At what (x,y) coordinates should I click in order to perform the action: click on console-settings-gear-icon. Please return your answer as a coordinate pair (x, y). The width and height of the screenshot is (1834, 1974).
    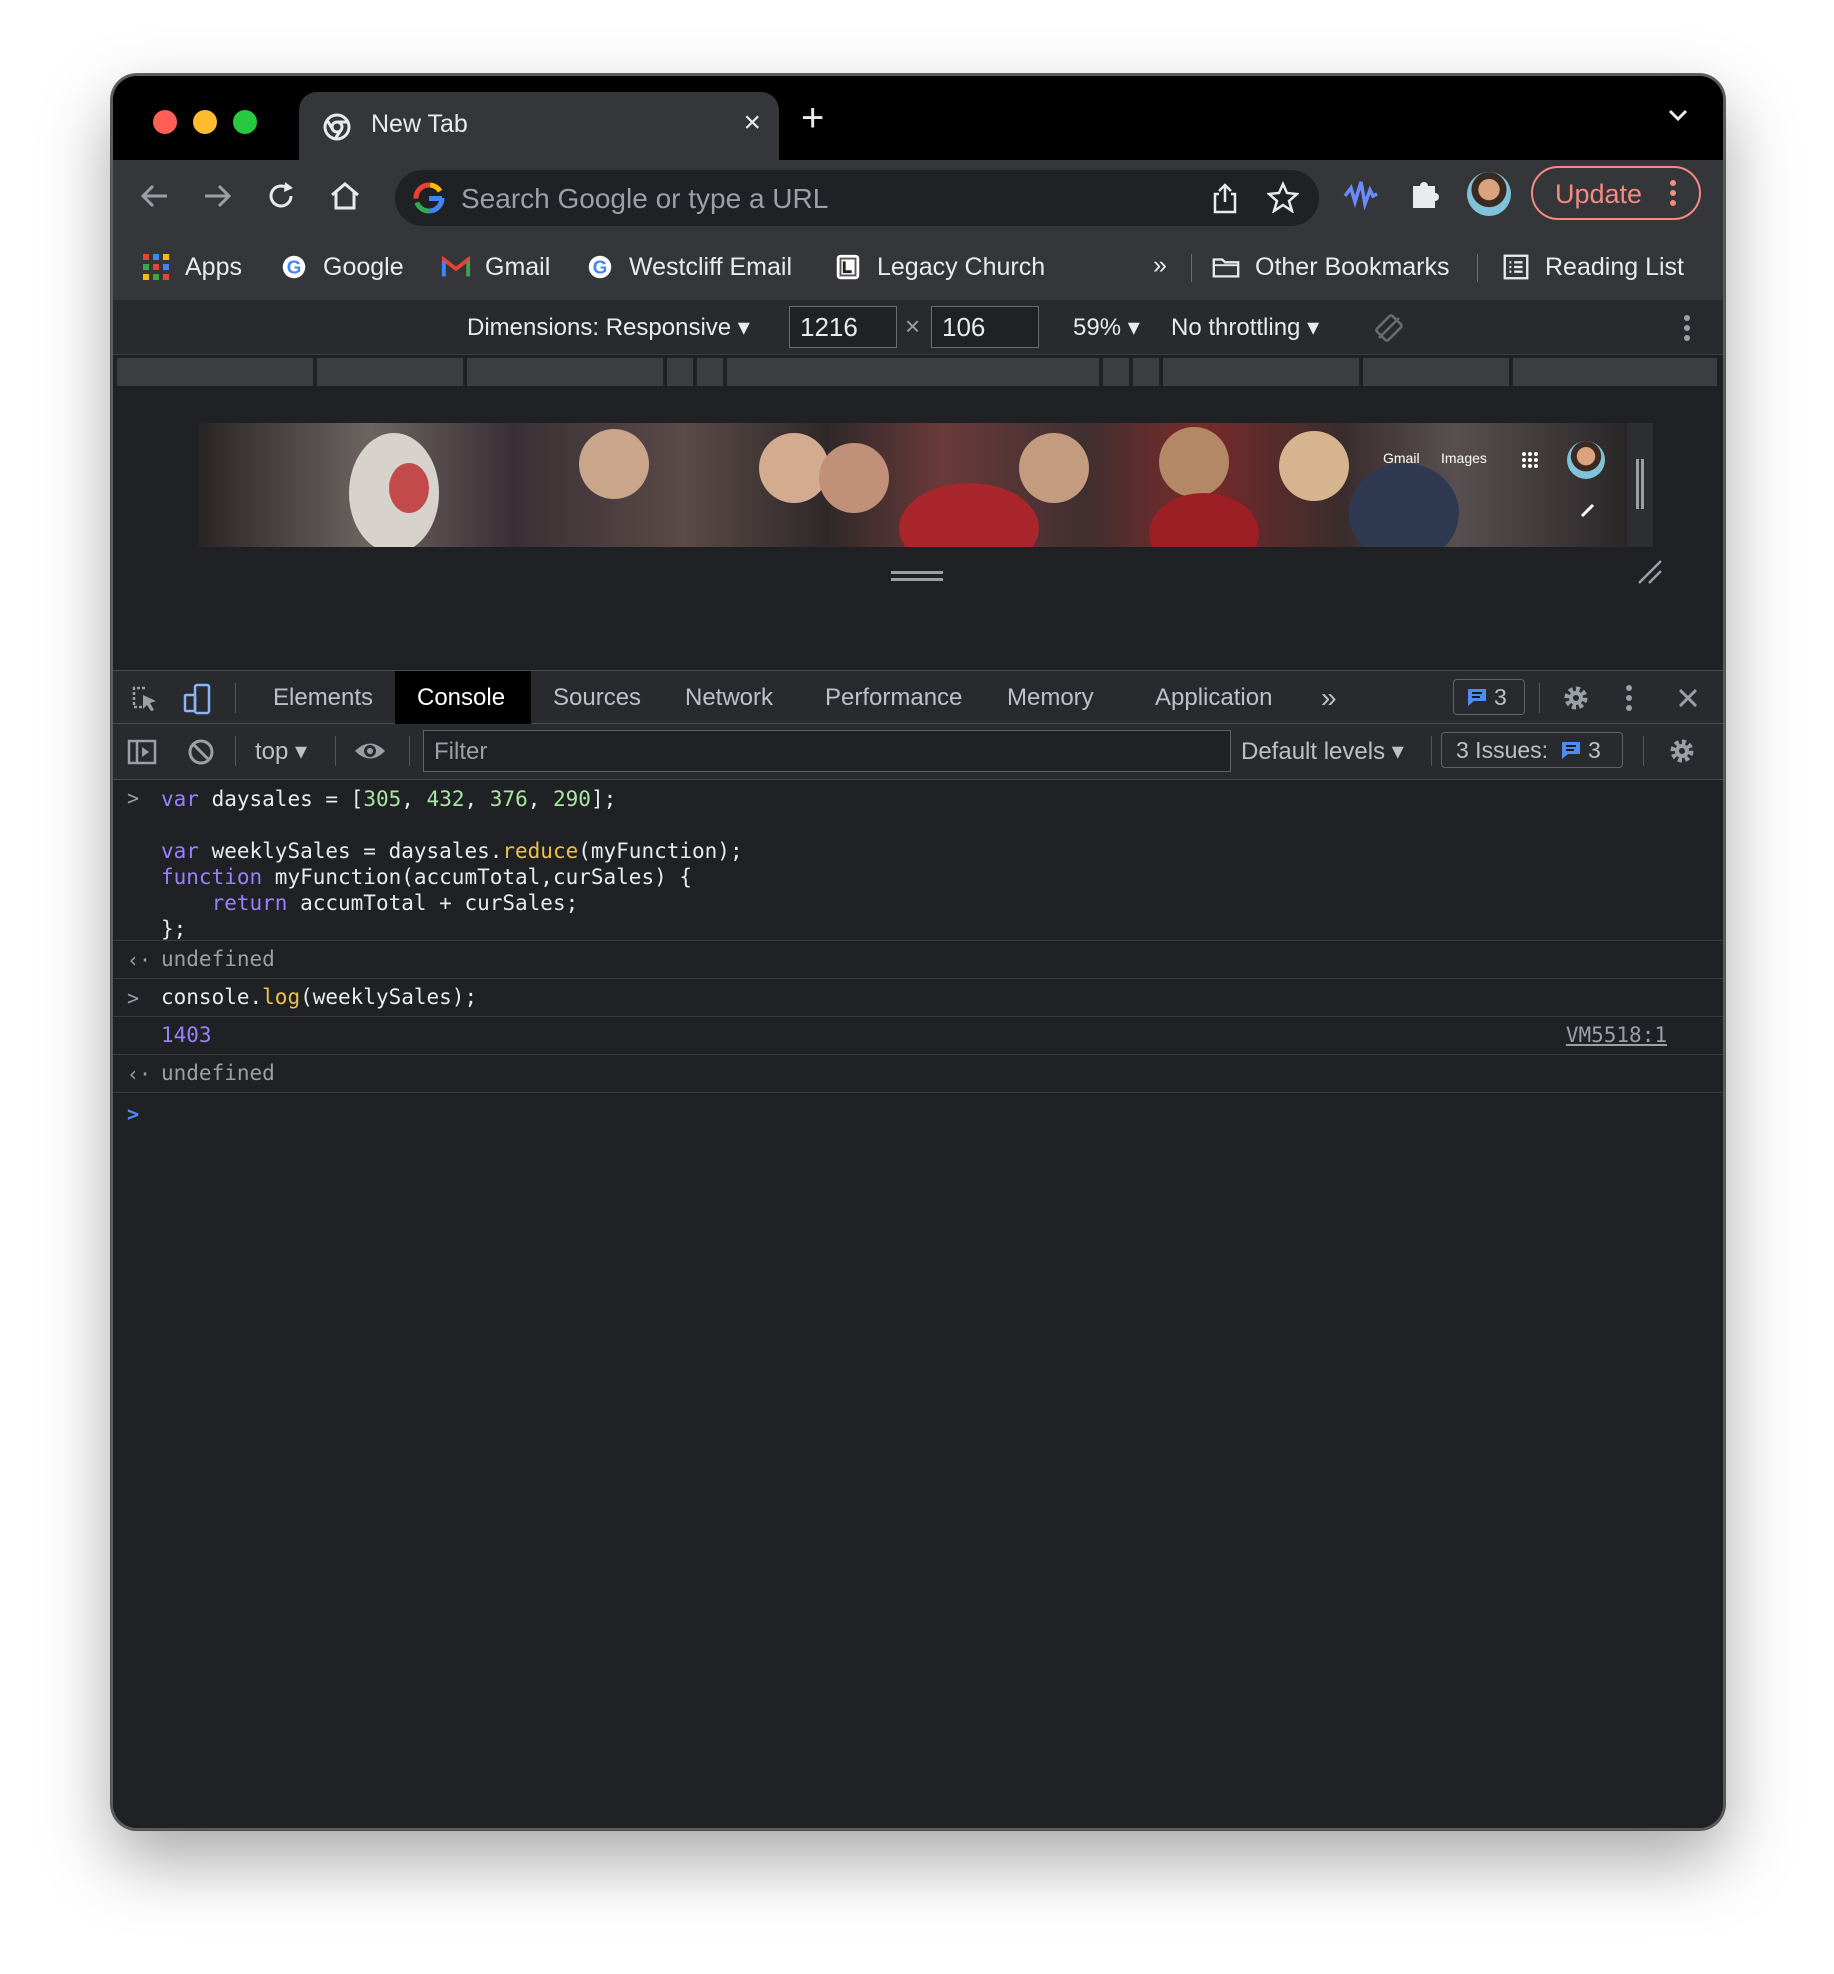
    Looking at the image, I should click on (1682, 751).